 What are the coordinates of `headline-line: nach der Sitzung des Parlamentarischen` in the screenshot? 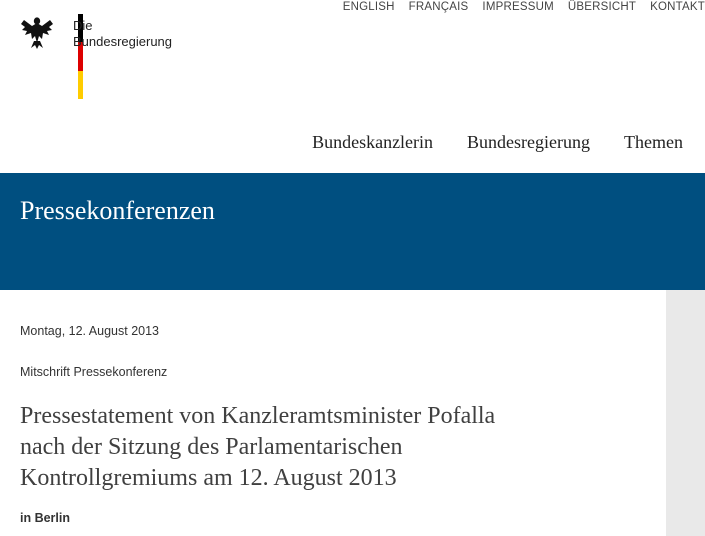 It's located at (211, 447).